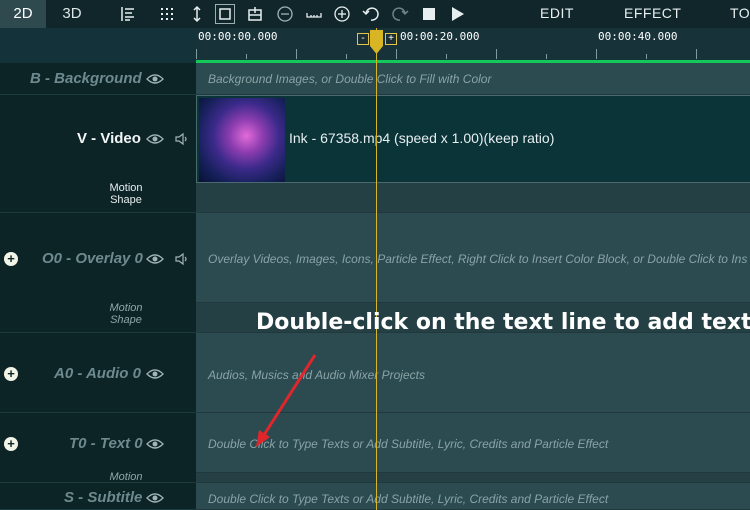 The height and width of the screenshot is (510, 750). What do you see at coordinates (98, 45) in the screenshot?
I see `track-header-spacer` at bounding box center [98, 45].